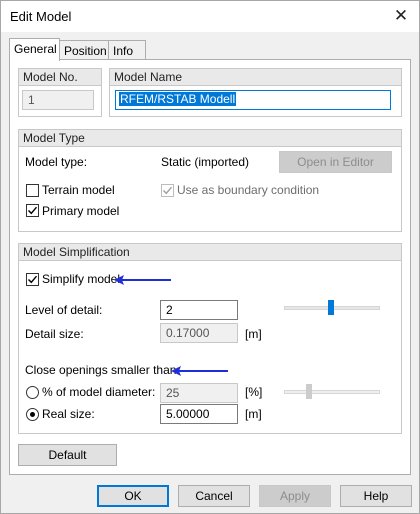  What do you see at coordinates (253, 334) in the screenshot?
I see `detail-size-unit: [m]` at bounding box center [253, 334].